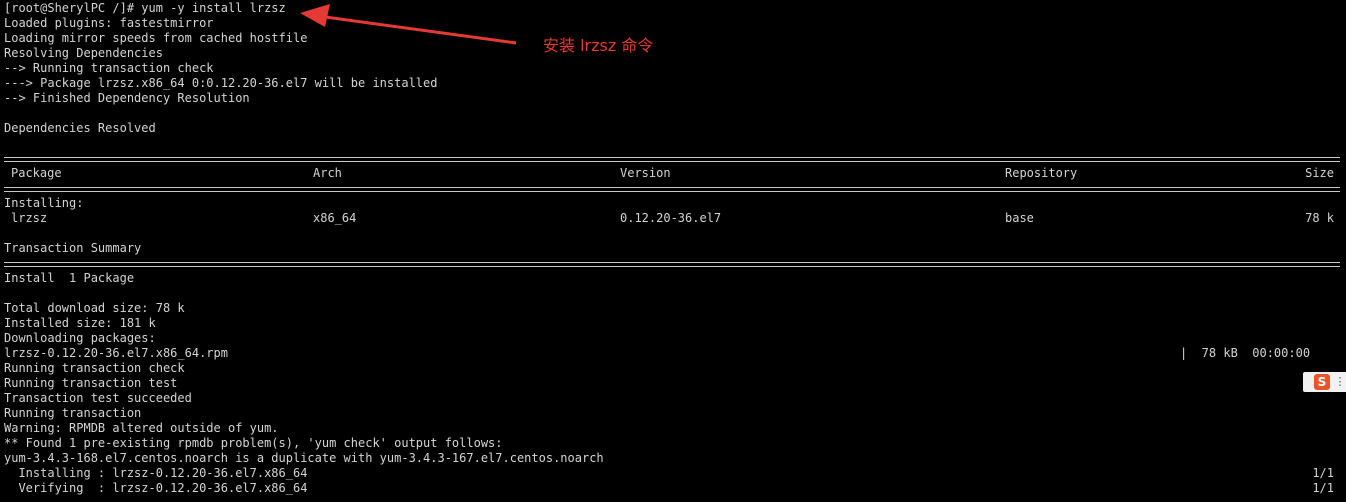 This screenshot has height=502, width=1346. I want to click on more-options-icon: ⋮, so click(1340, 382).